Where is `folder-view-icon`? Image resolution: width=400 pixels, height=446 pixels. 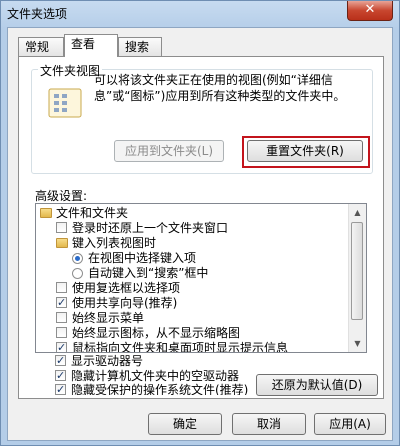 folder-view-icon is located at coordinates (65, 103).